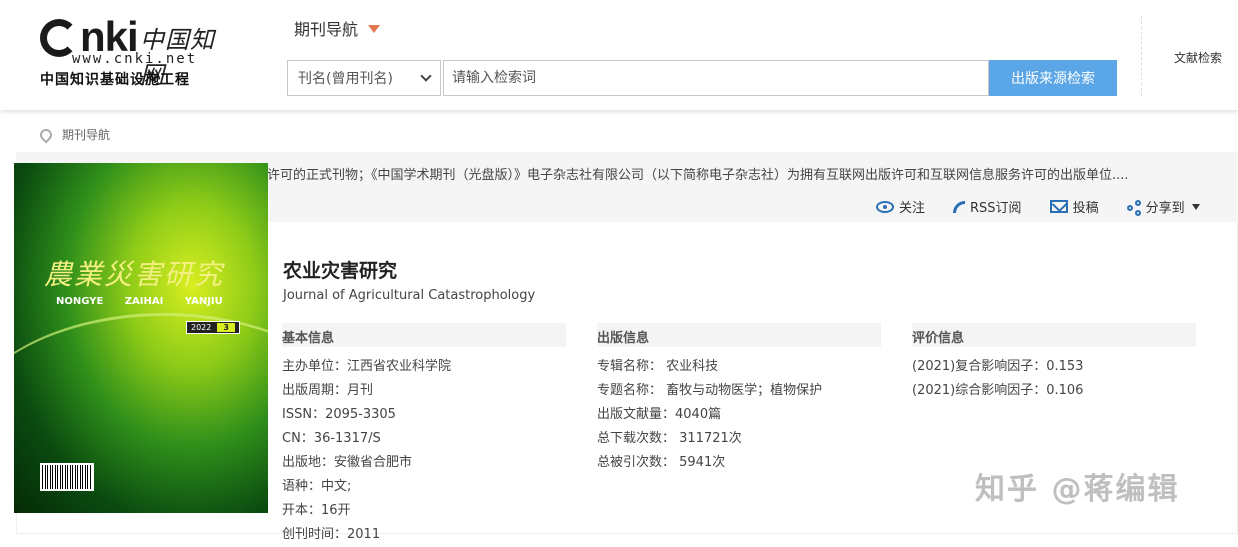 The width and height of the screenshot is (1238, 547). Describe the element at coordinates (141, 338) in the screenshot. I see `journal-cover-image: 農業災害研究 NONGYE ZAIHAI YANJIU 2022 3` at that location.